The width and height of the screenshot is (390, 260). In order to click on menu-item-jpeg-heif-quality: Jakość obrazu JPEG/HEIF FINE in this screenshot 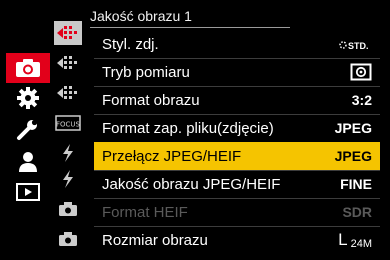, I will do `click(237, 184)`.